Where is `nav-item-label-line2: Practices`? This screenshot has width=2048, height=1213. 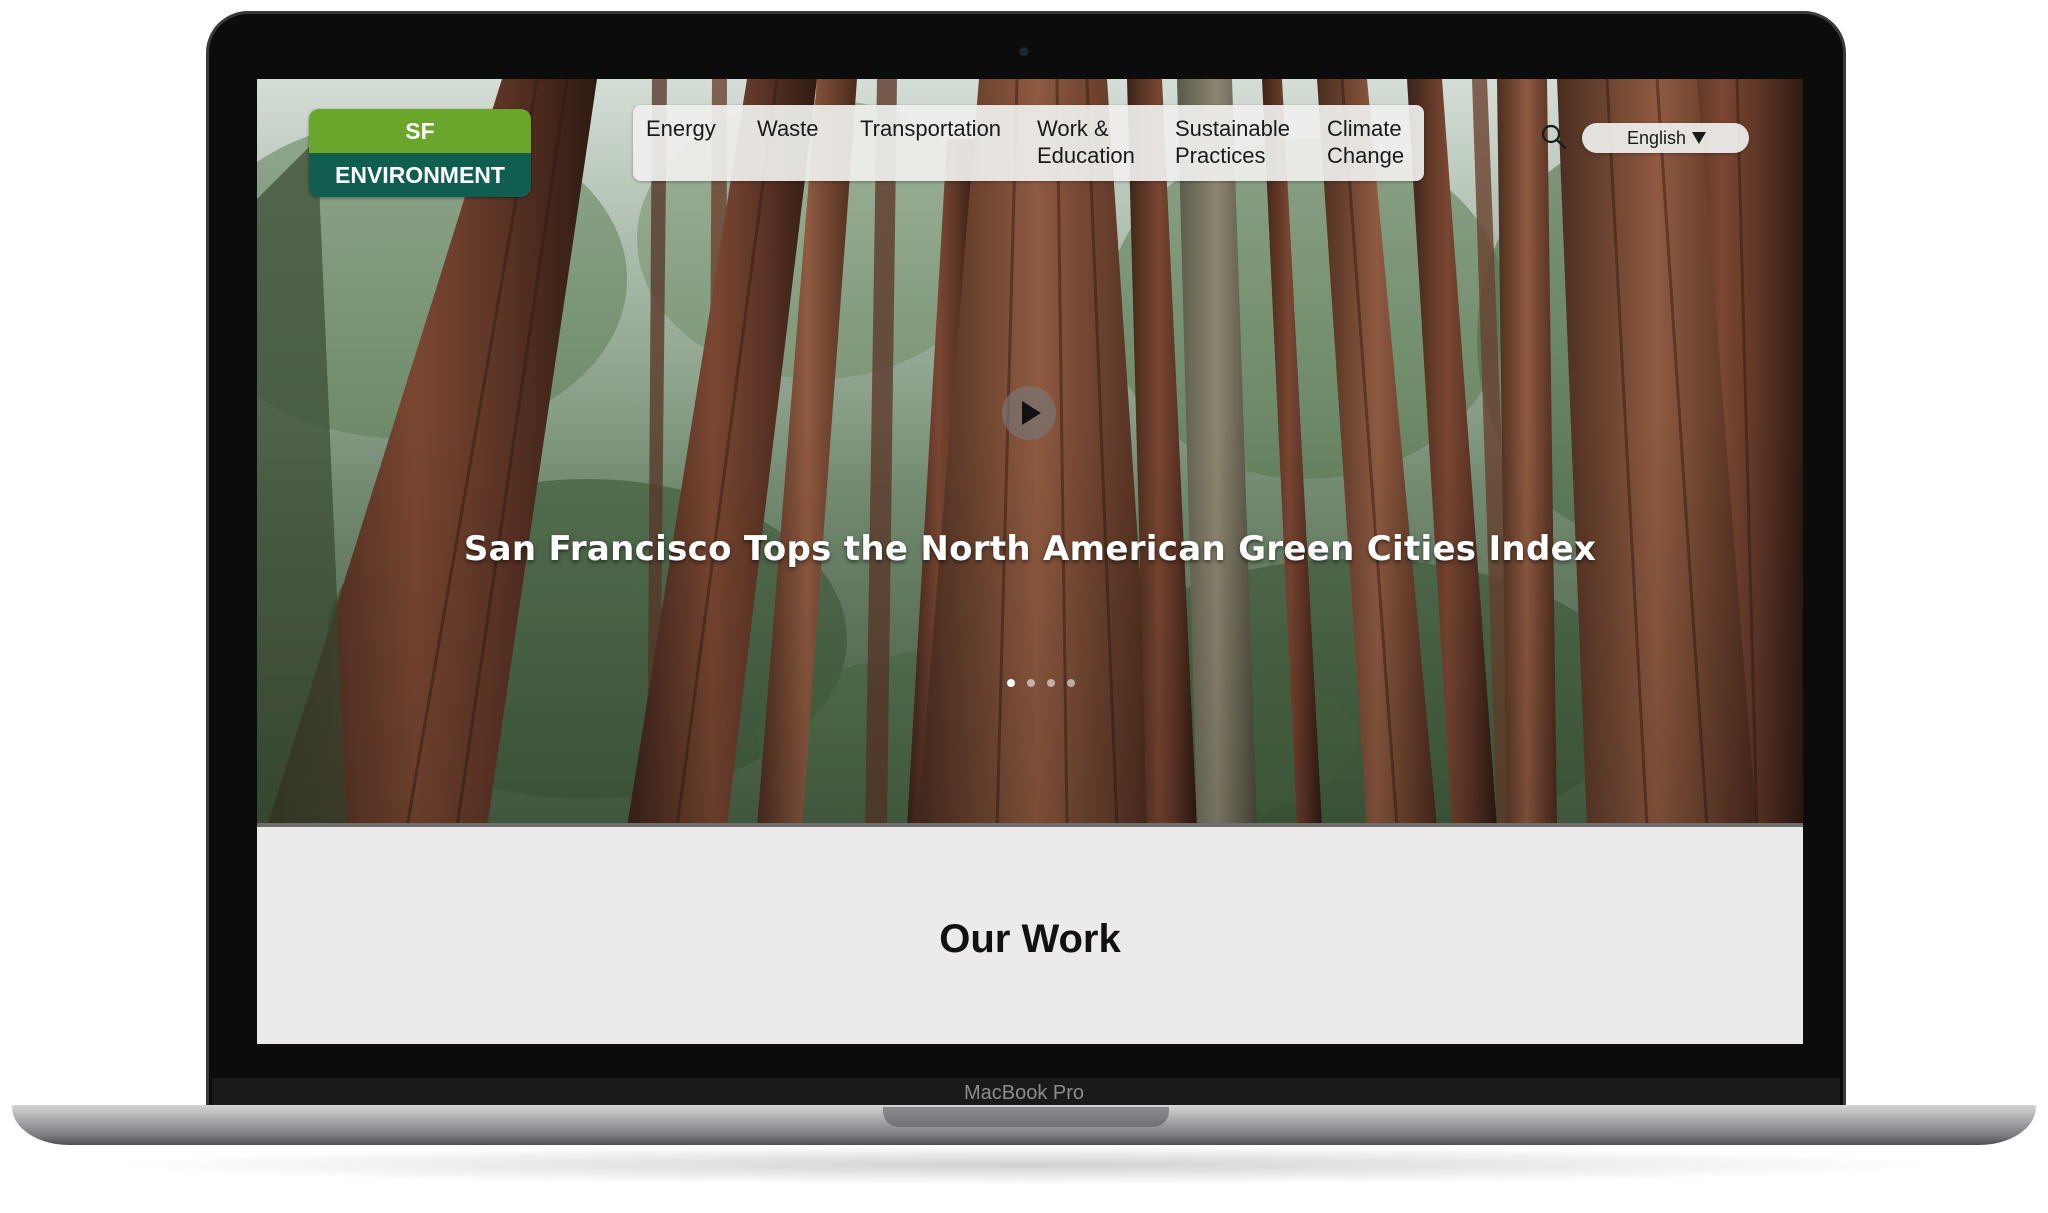
nav-item-label-line2: Practices is located at coordinates (1220, 155).